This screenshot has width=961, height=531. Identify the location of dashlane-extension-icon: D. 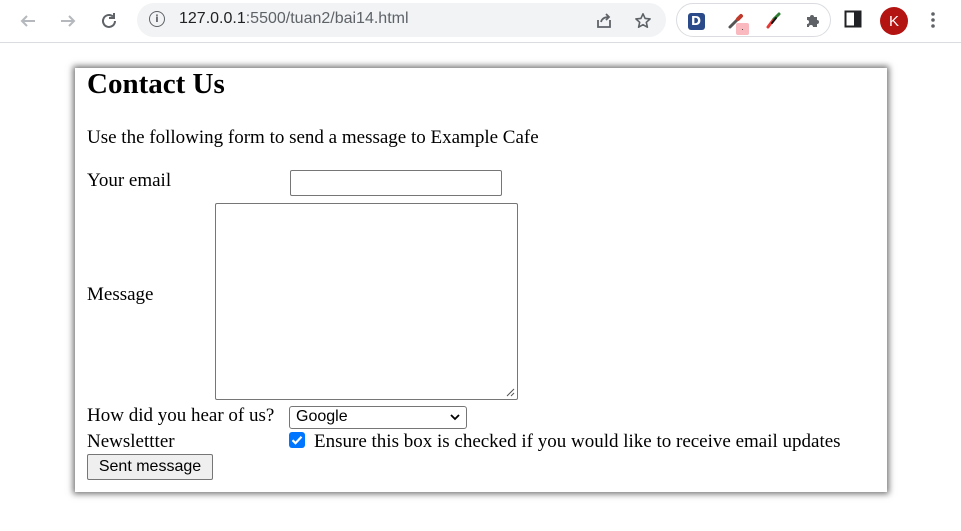
(696, 21).